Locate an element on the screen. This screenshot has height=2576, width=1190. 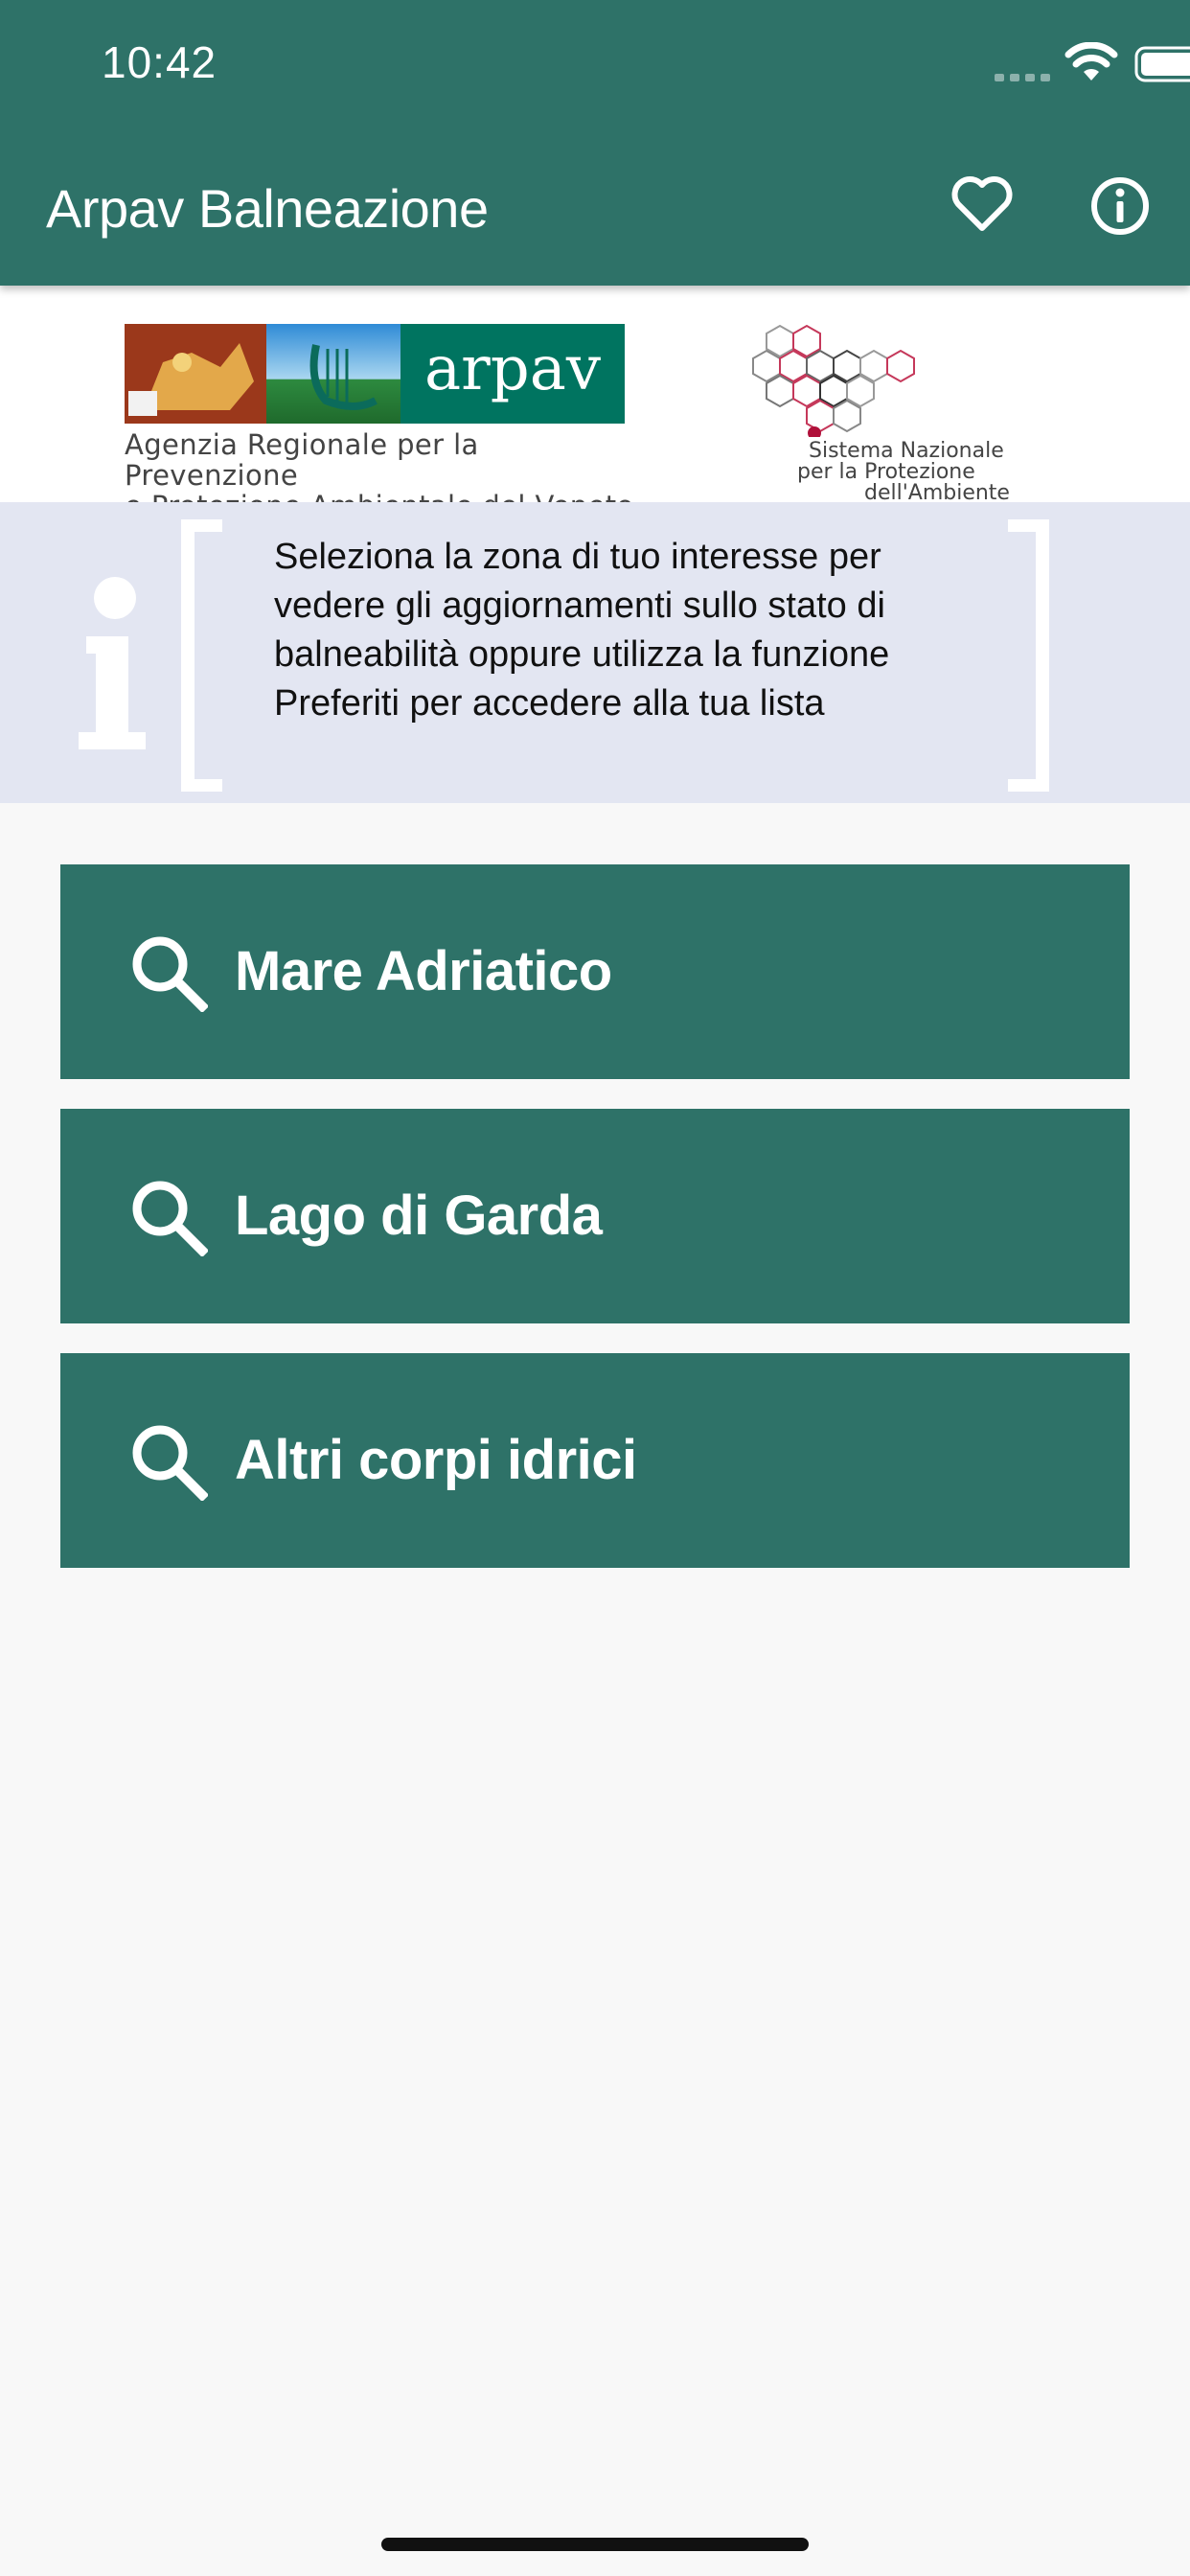
info-button is located at coordinates (1121, 206).